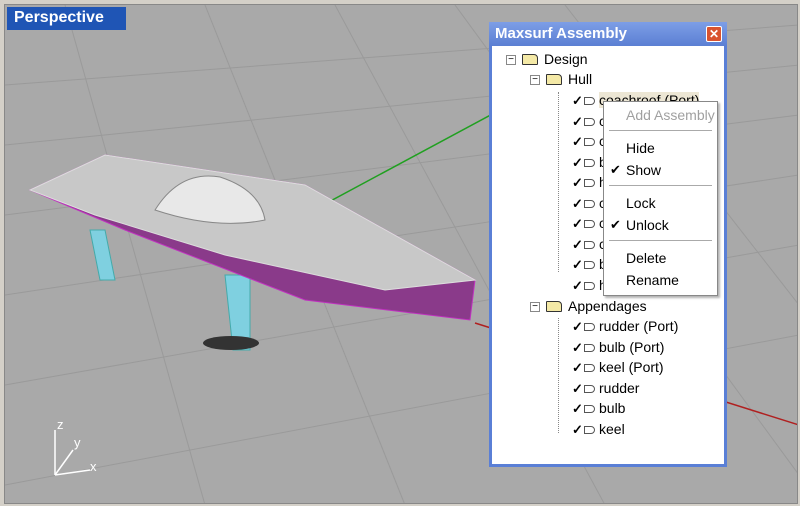 The image size is (800, 506). What do you see at coordinates (607, 306) in the screenshot?
I see `tree-item-label: Appendages` at bounding box center [607, 306].